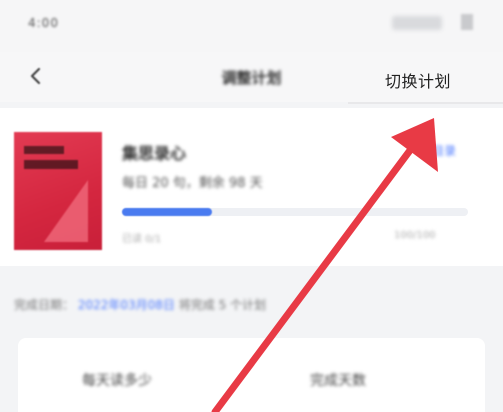  What do you see at coordinates (425, 103) in the screenshot?
I see `nav-divider` at bounding box center [425, 103].